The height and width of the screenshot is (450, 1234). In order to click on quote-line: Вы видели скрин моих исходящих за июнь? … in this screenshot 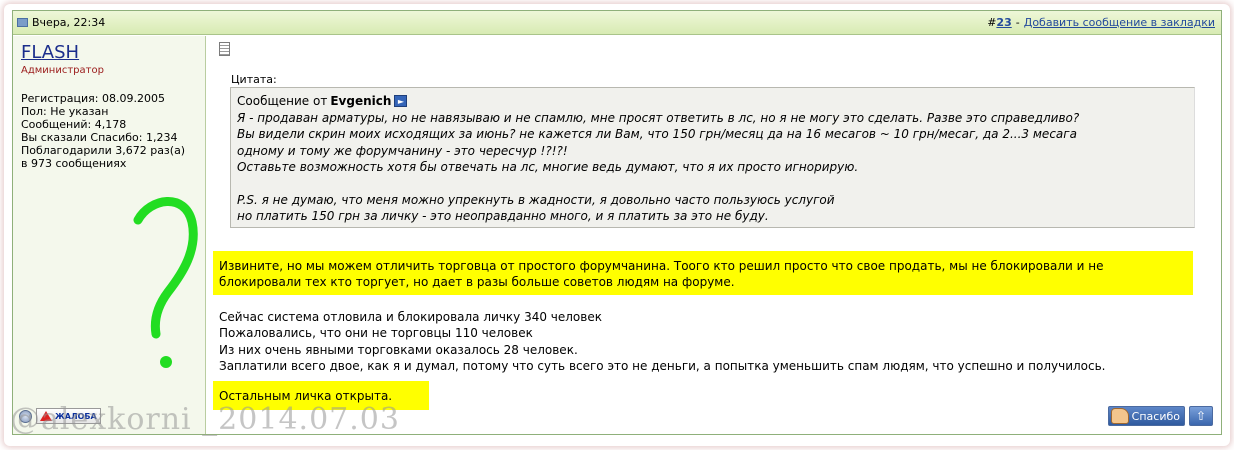, I will do `click(657, 134)`.